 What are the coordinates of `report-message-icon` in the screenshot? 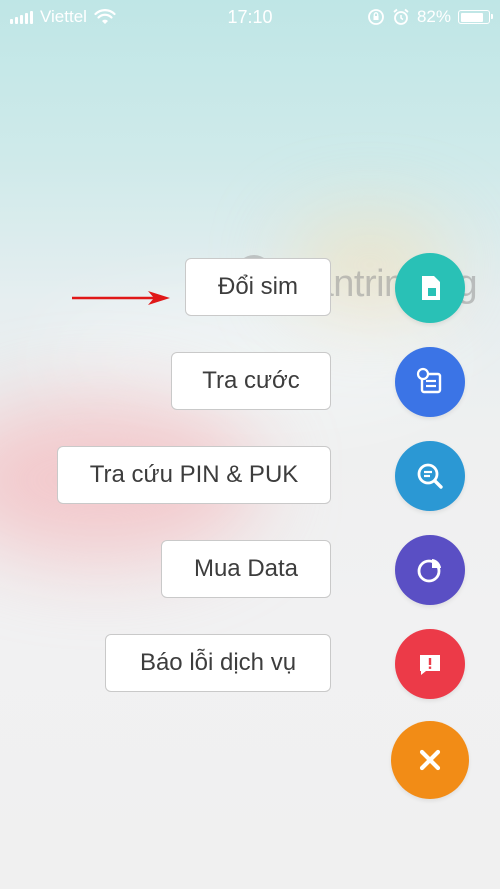 It's located at (430, 665).